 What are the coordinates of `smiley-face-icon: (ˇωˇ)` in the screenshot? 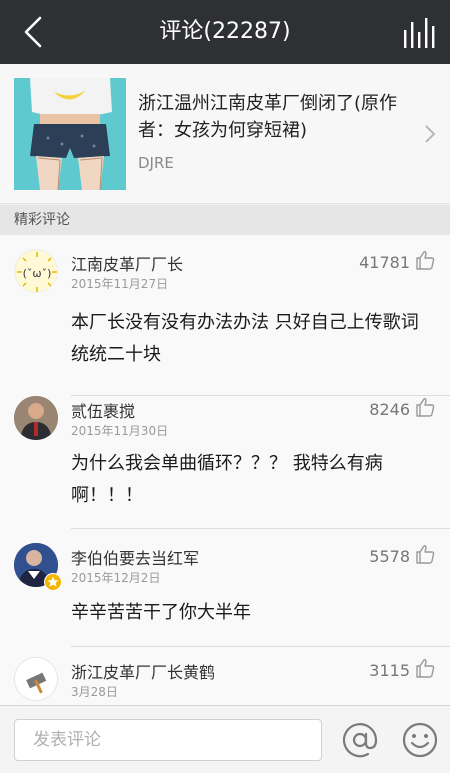 It's located at (36, 271).